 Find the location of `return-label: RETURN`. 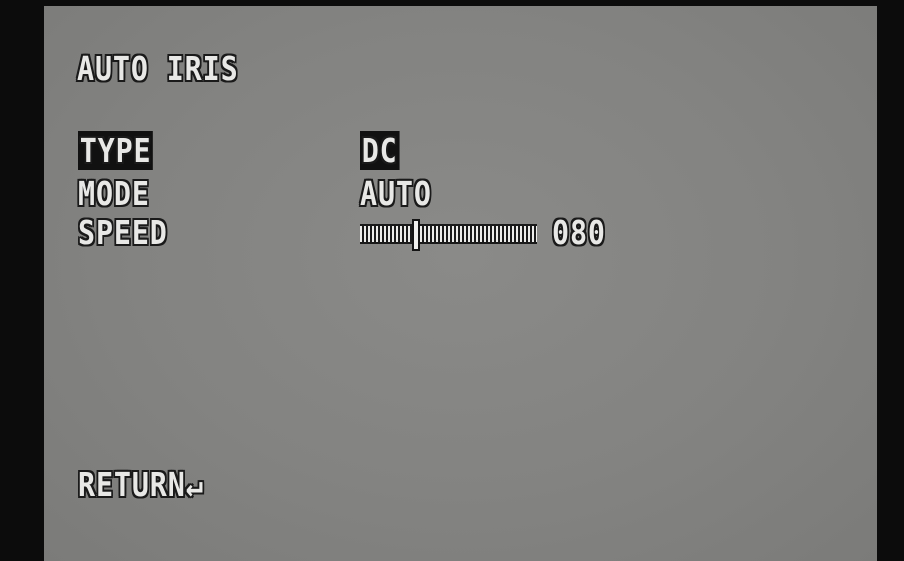

return-label: RETURN is located at coordinates (132, 484).